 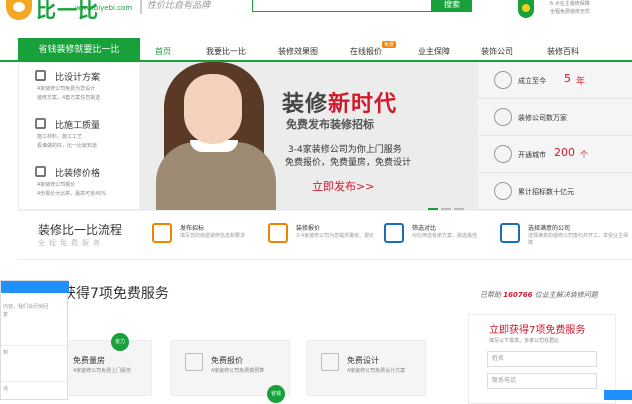 I want to click on banner-headline: 装修新时代, so click(x=340, y=104).